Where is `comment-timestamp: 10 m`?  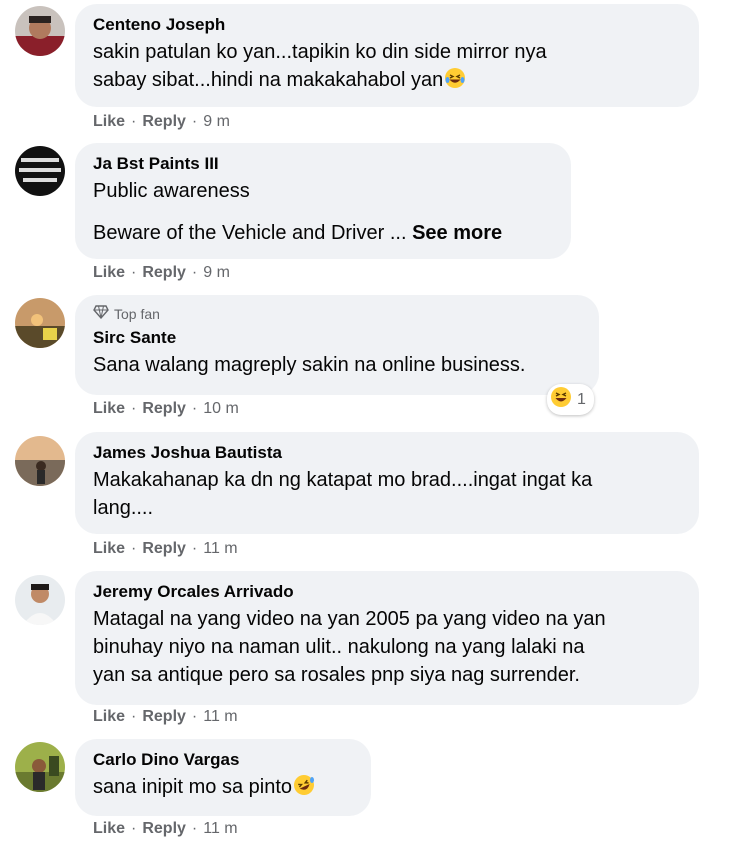 comment-timestamp: 10 m is located at coordinates (221, 408).